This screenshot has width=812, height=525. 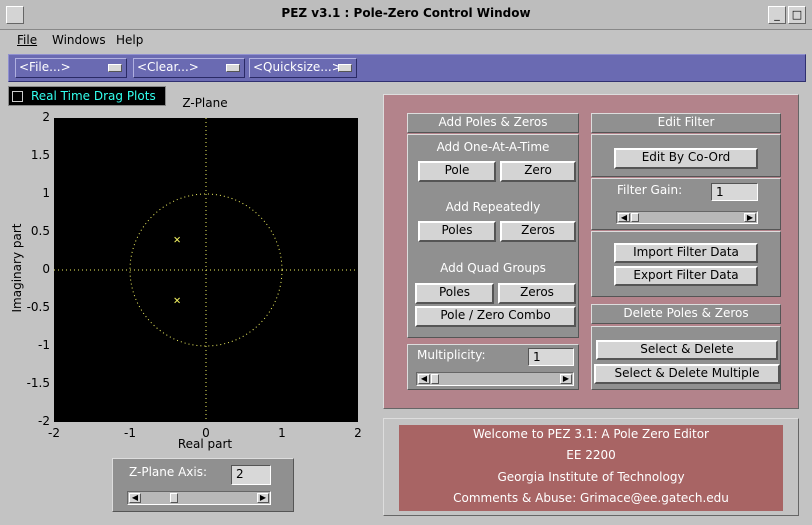 I want to click on menu-file: File, so click(x=27, y=40).